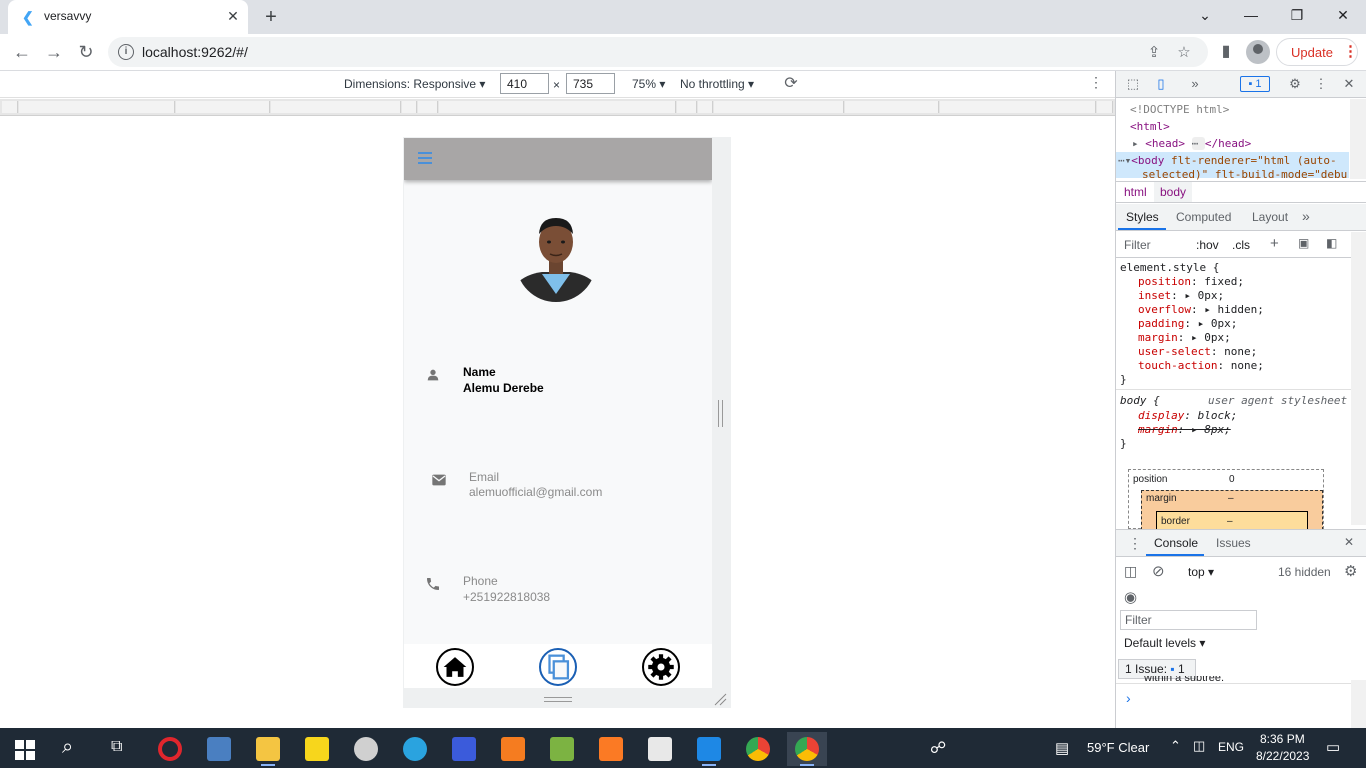  Describe the element at coordinates (1358, 704) in the screenshot. I see `console-scrollbar` at that location.